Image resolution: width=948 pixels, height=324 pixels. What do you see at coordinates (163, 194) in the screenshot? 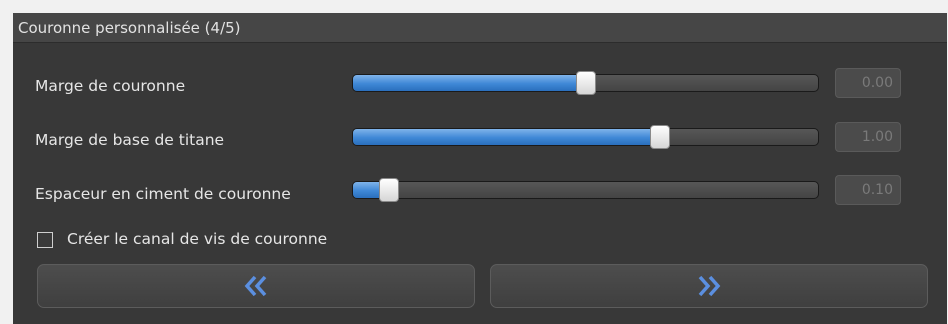
I see `cement-spacer-label: Espaceur en ciment de couronne` at bounding box center [163, 194].